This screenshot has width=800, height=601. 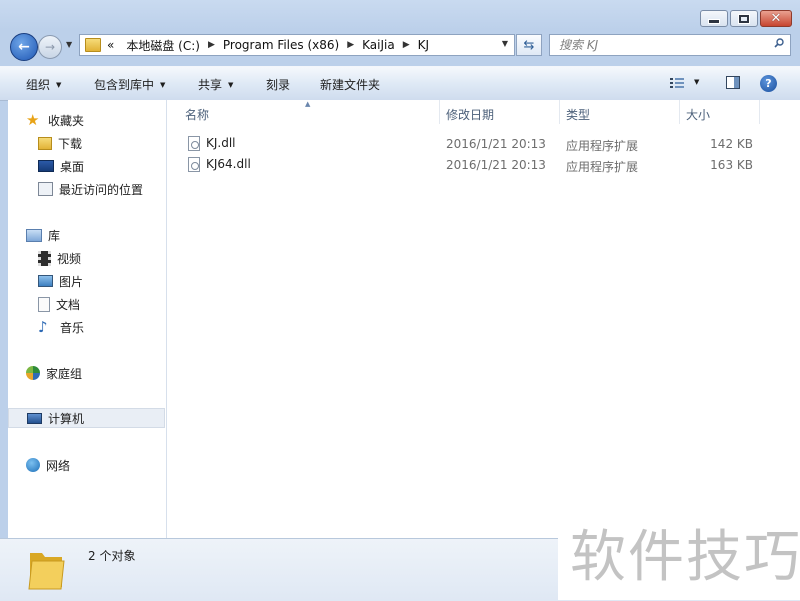 What do you see at coordinates (46, 166) in the screenshot?
I see `desktop-icon` at bounding box center [46, 166].